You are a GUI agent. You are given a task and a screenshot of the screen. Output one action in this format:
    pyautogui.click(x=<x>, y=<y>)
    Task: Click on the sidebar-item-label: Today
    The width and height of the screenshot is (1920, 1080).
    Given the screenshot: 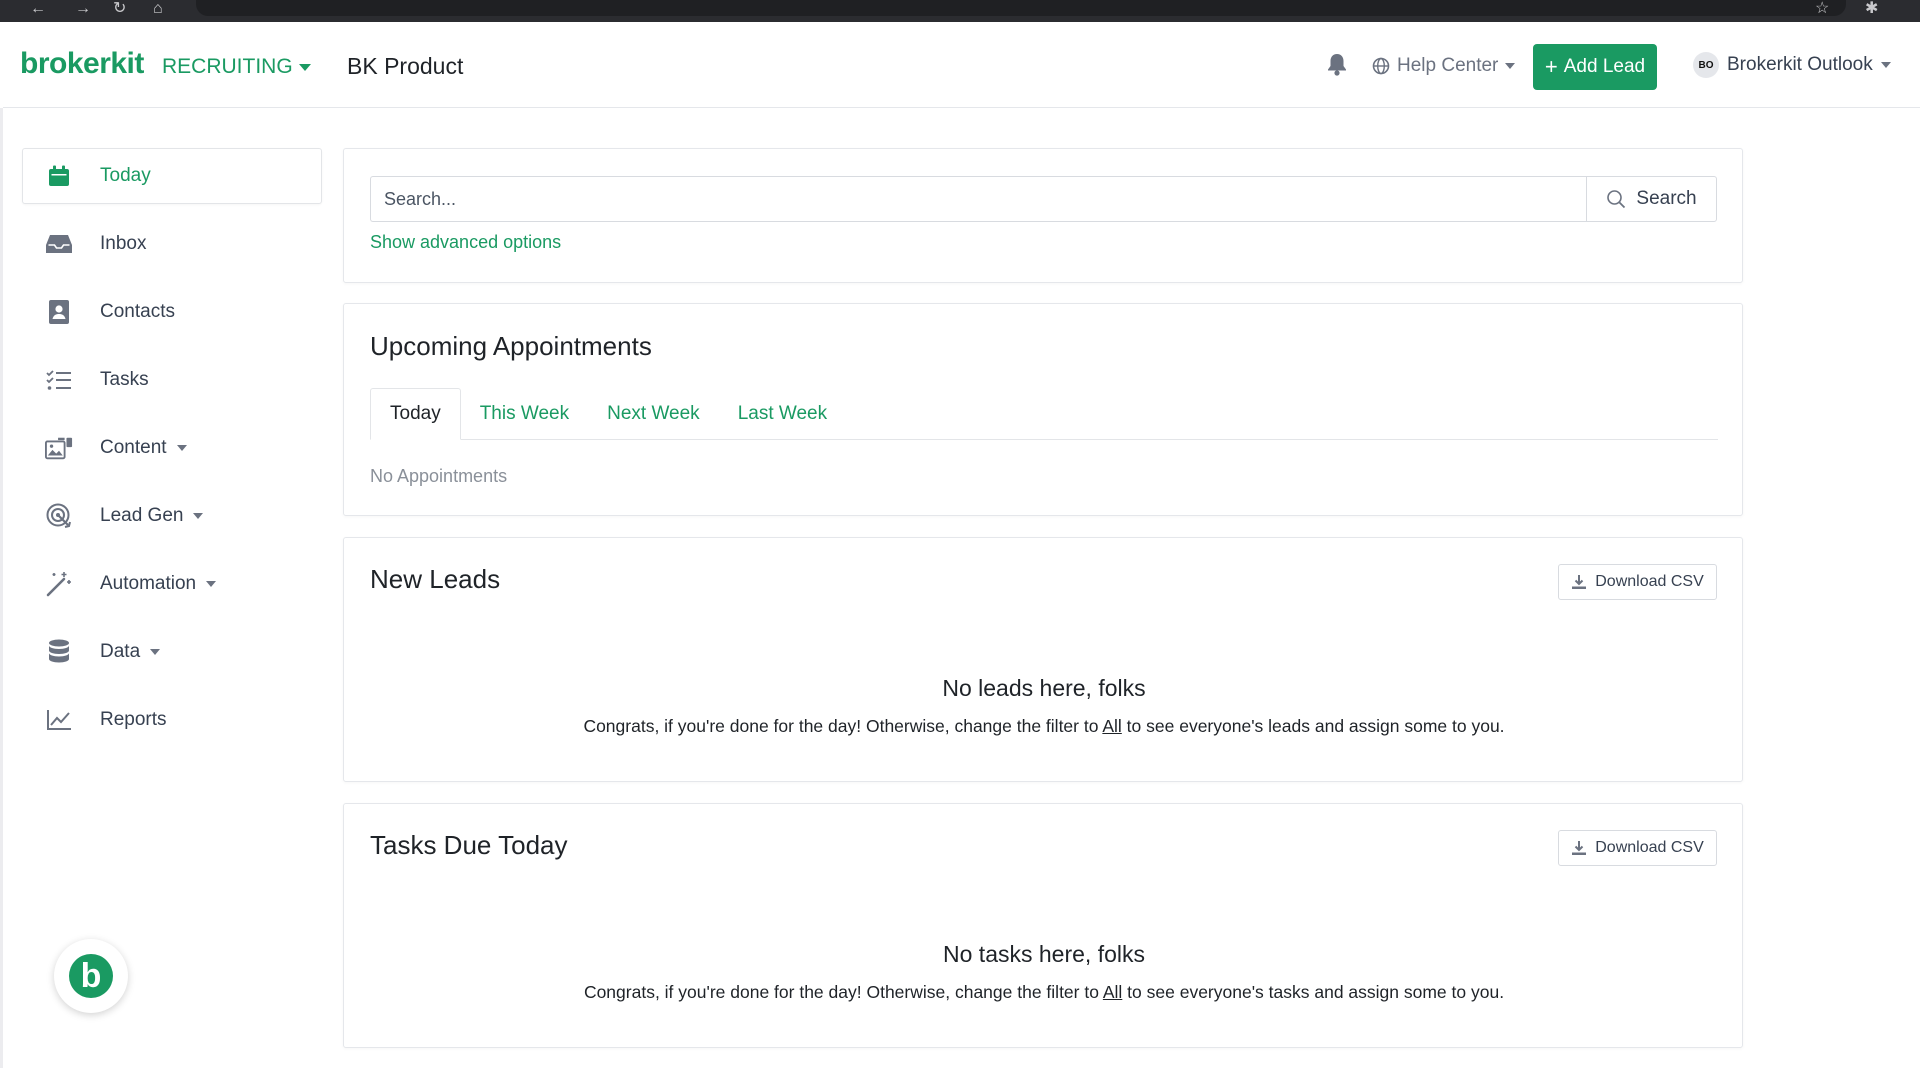 What is the action you would take?
    pyautogui.click(x=125, y=175)
    